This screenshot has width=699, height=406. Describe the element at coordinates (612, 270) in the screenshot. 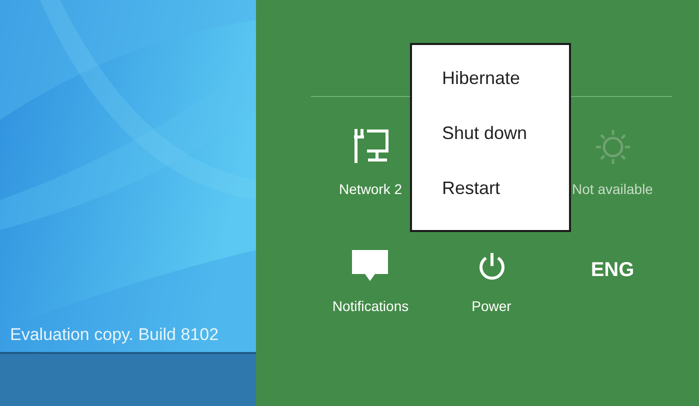

I see `language-indicator: ENG` at that location.